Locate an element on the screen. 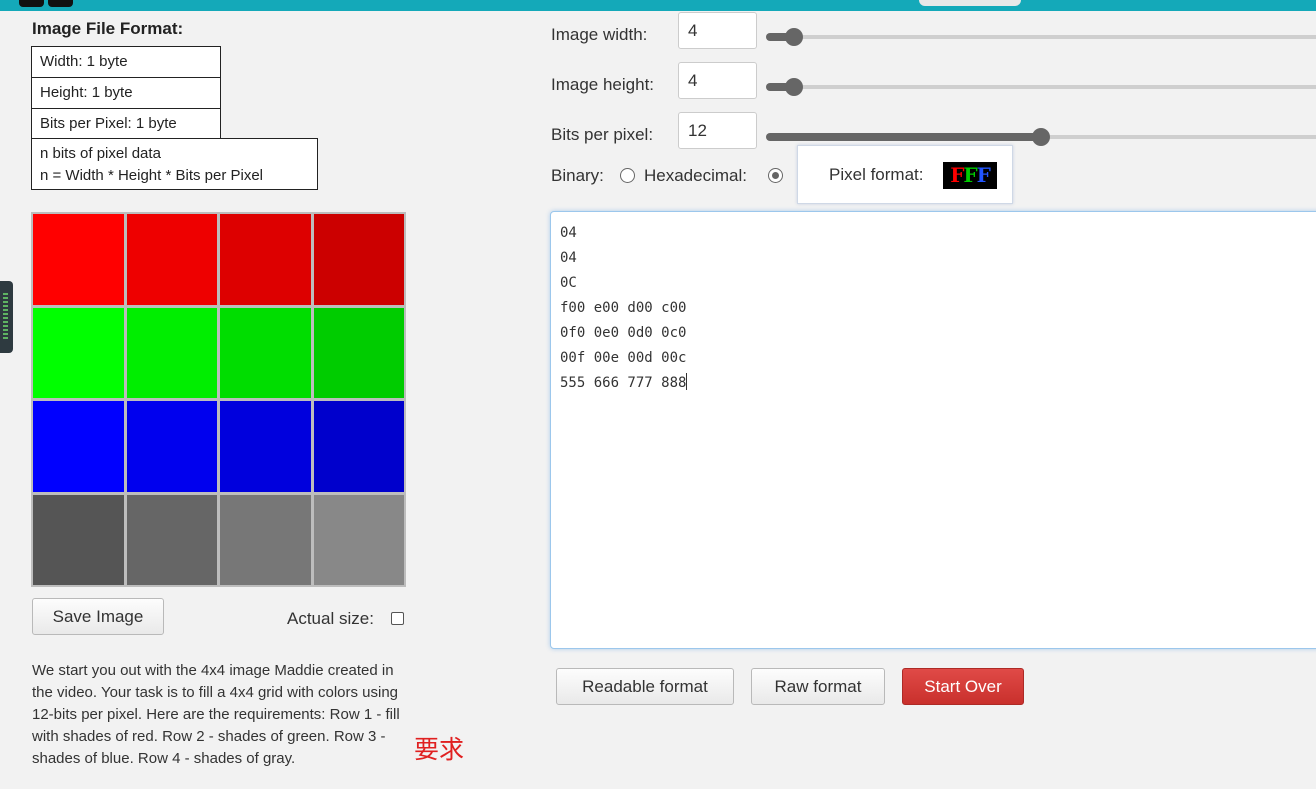 The image size is (1316, 789). editor-line: 0f0 0e0 0d0 0c0 is located at coordinates (623, 333).